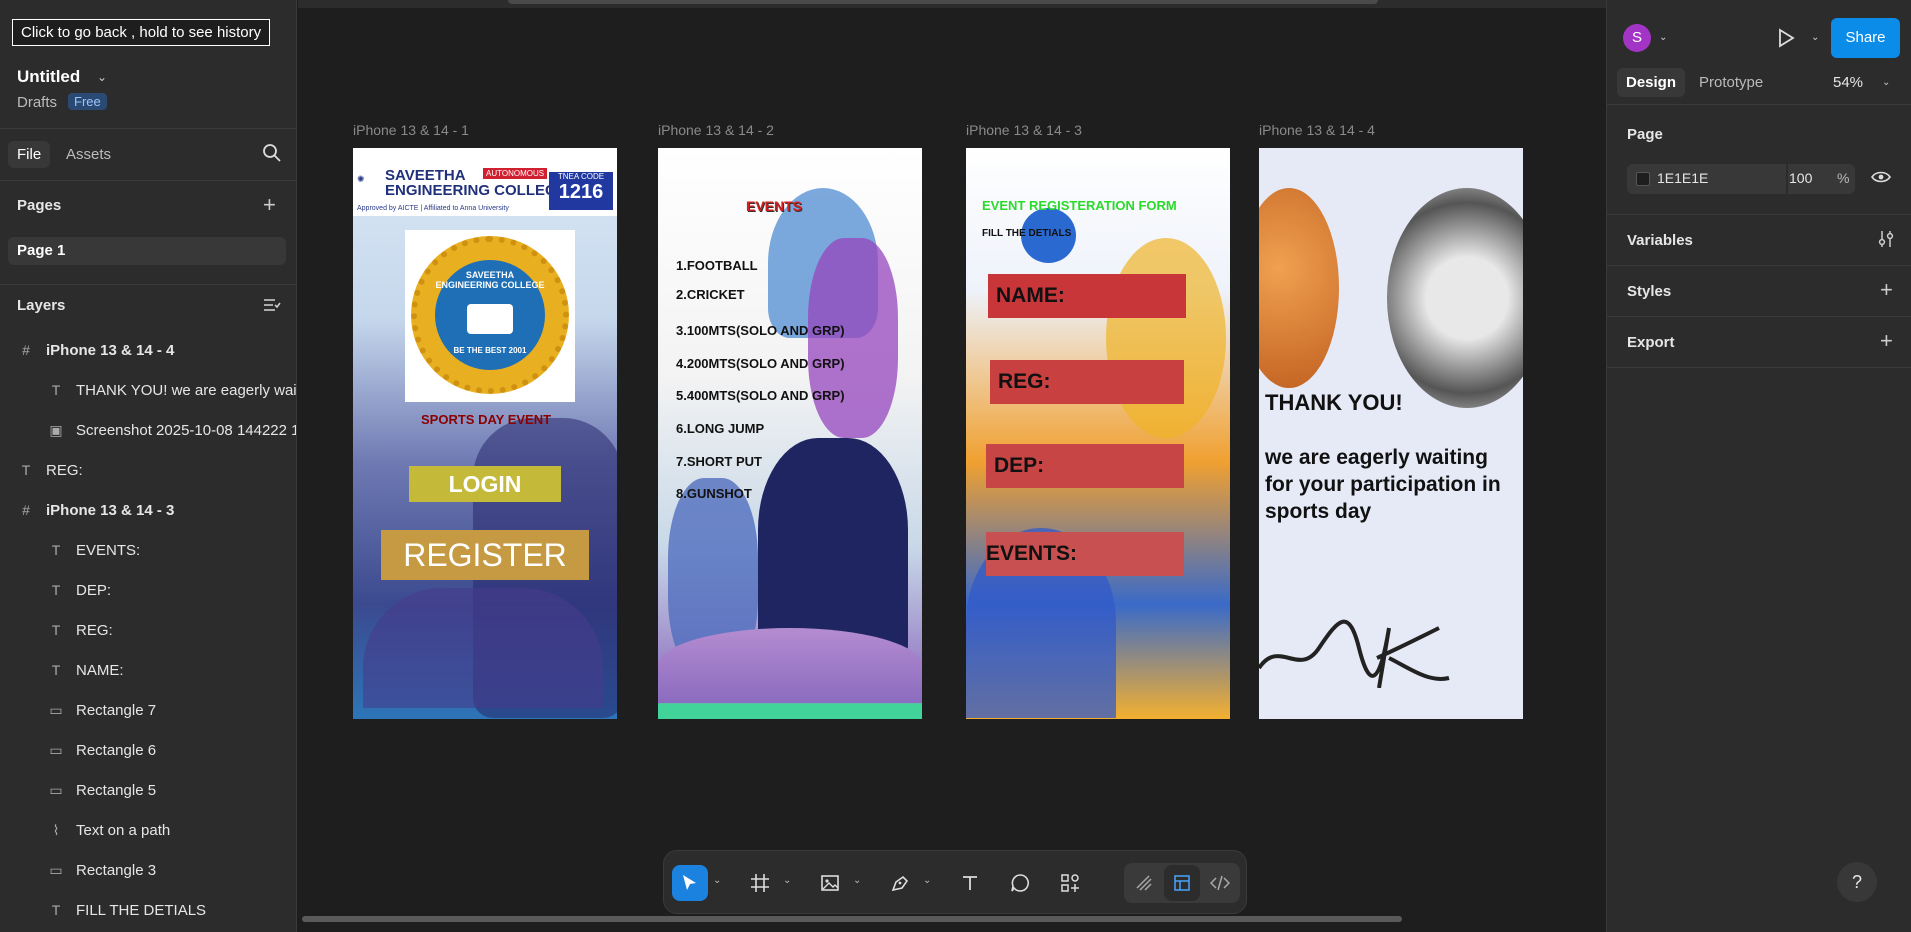  I want to click on color-swatch, so click(1643, 179).